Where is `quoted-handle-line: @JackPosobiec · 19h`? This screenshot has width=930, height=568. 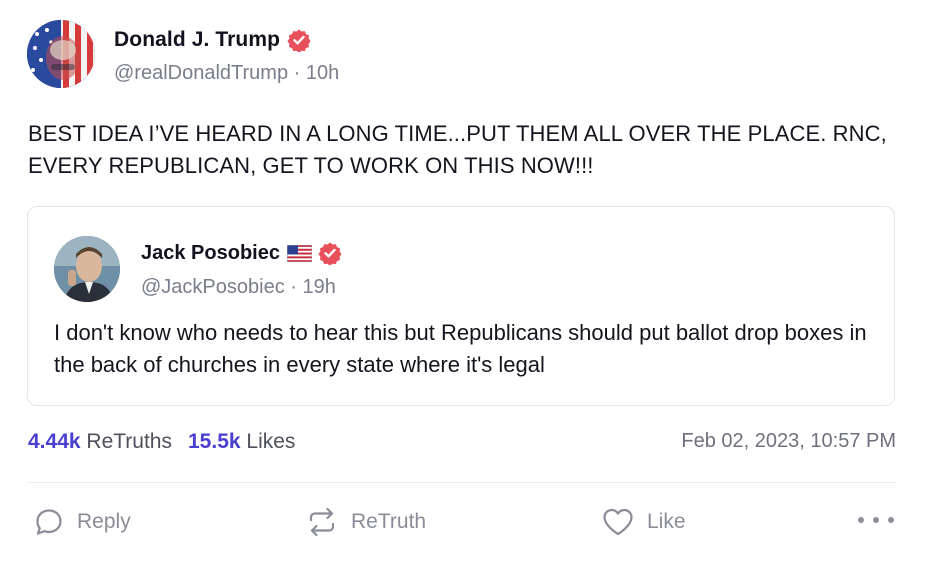
quoted-handle-line: @JackPosobiec · 19h is located at coordinates (241, 287).